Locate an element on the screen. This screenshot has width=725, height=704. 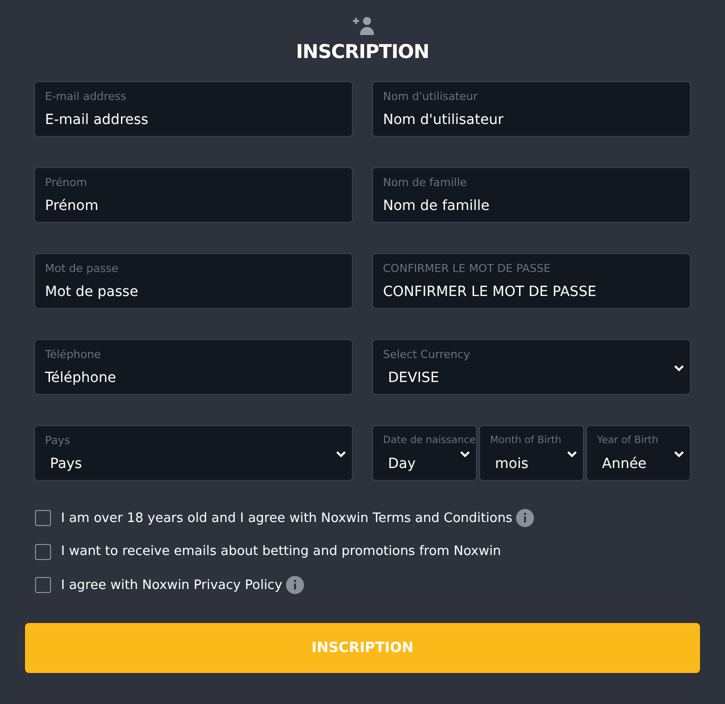
input-field: Mot de passe Mot de passe is located at coordinates (193, 280).